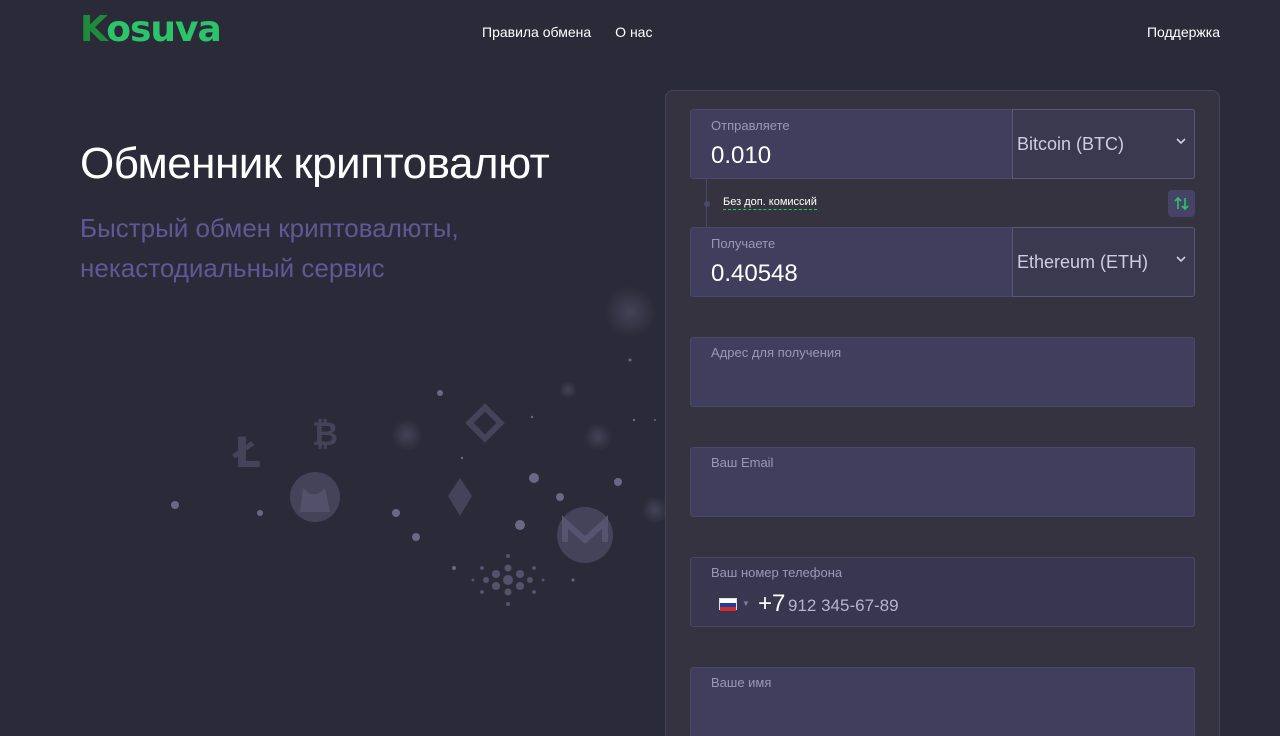  What do you see at coordinates (315, 497) in the screenshot?
I see `dogecoin-icon` at bounding box center [315, 497].